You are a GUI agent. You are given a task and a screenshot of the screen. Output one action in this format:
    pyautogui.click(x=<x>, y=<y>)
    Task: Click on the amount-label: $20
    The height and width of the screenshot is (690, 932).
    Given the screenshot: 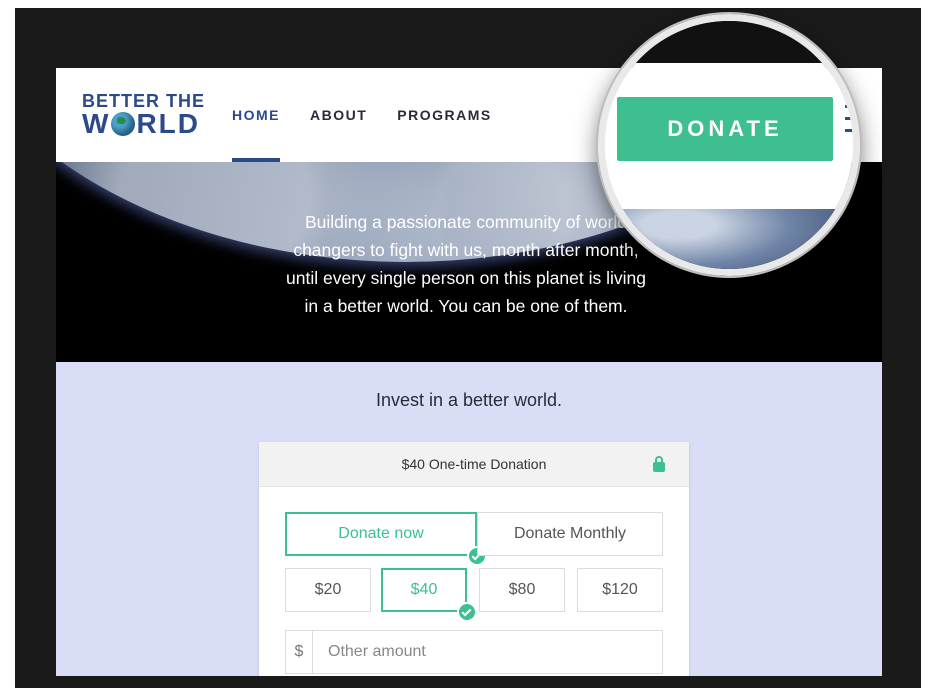 What is the action you would take?
    pyautogui.click(x=328, y=589)
    